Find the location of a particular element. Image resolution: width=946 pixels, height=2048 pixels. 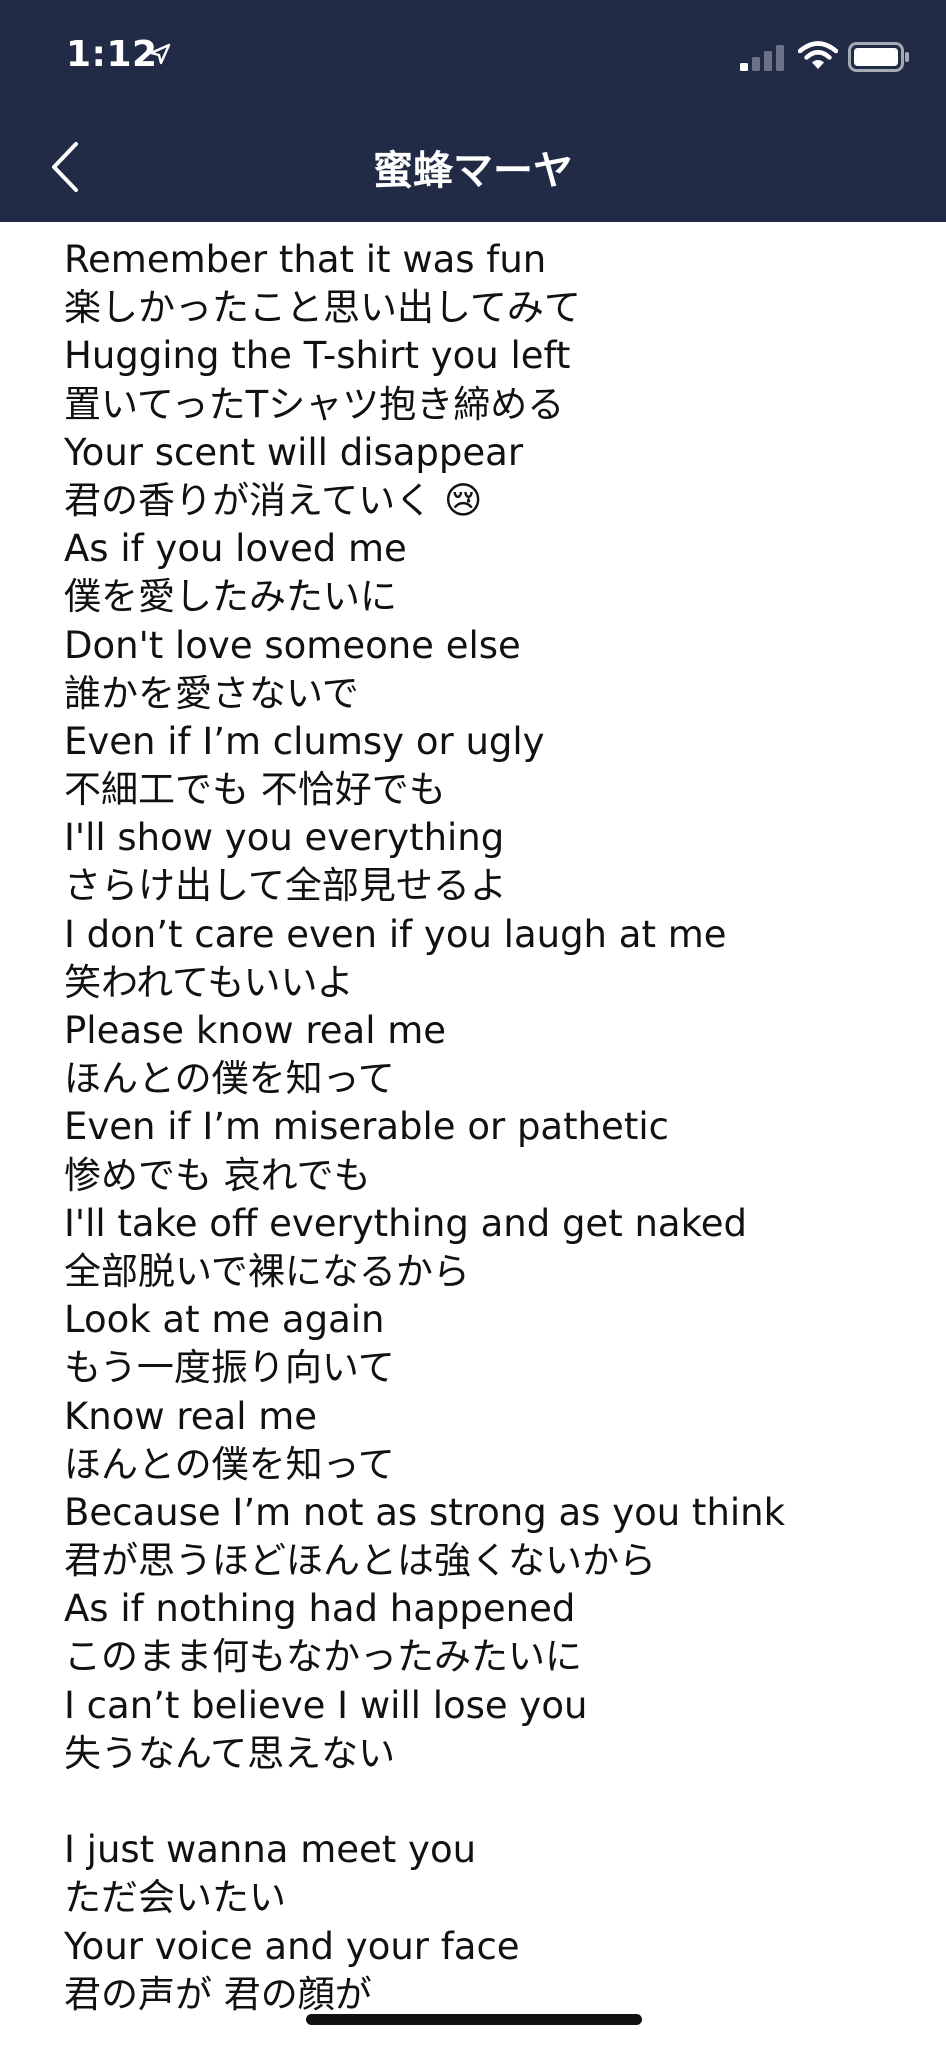

lyric-line: Even if I’m miserable or pathetic is located at coordinates (366, 1127).